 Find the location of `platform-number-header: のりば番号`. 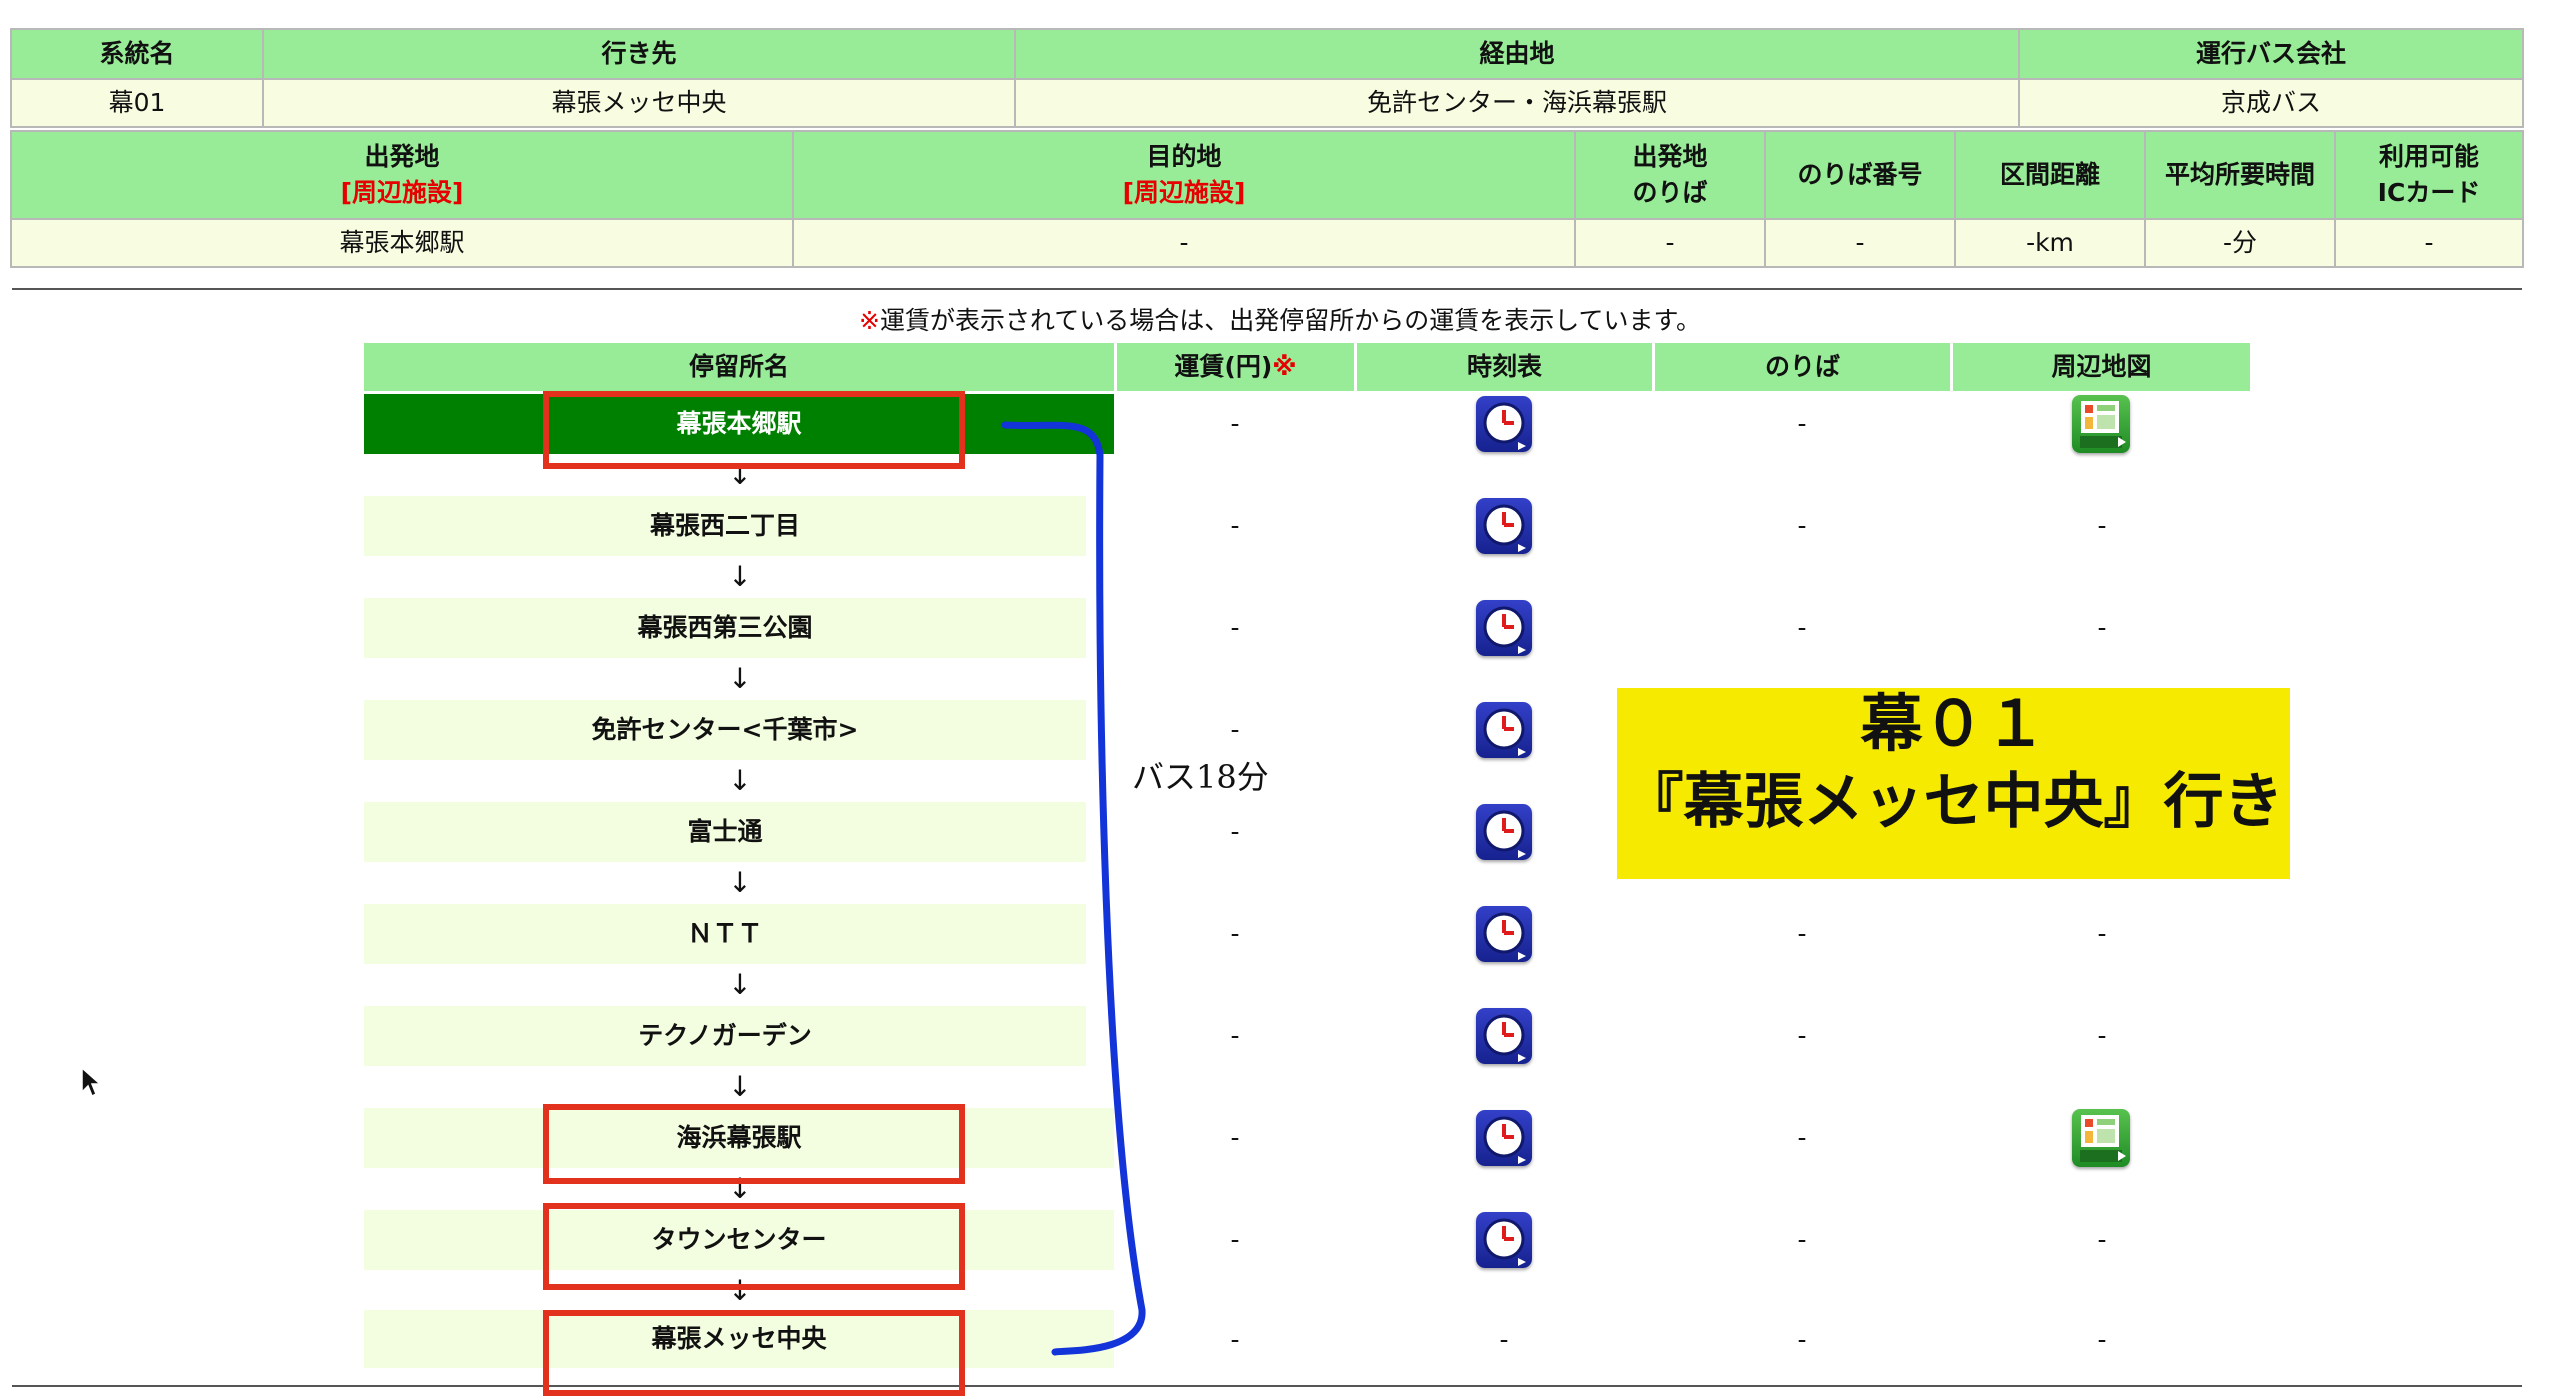

platform-number-header: のりば番号 is located at coordinates (1860, 175).